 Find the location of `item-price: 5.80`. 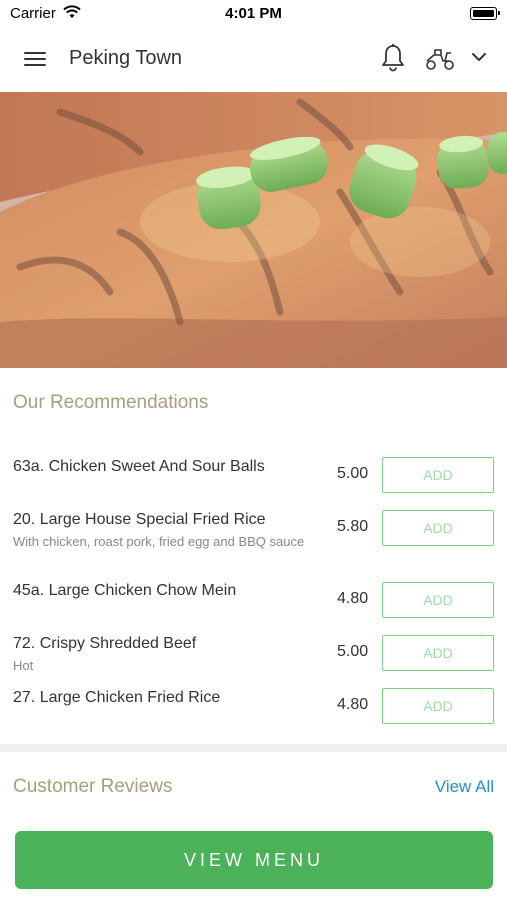

item-price: 5.80 is located at coordinates (353, 526).